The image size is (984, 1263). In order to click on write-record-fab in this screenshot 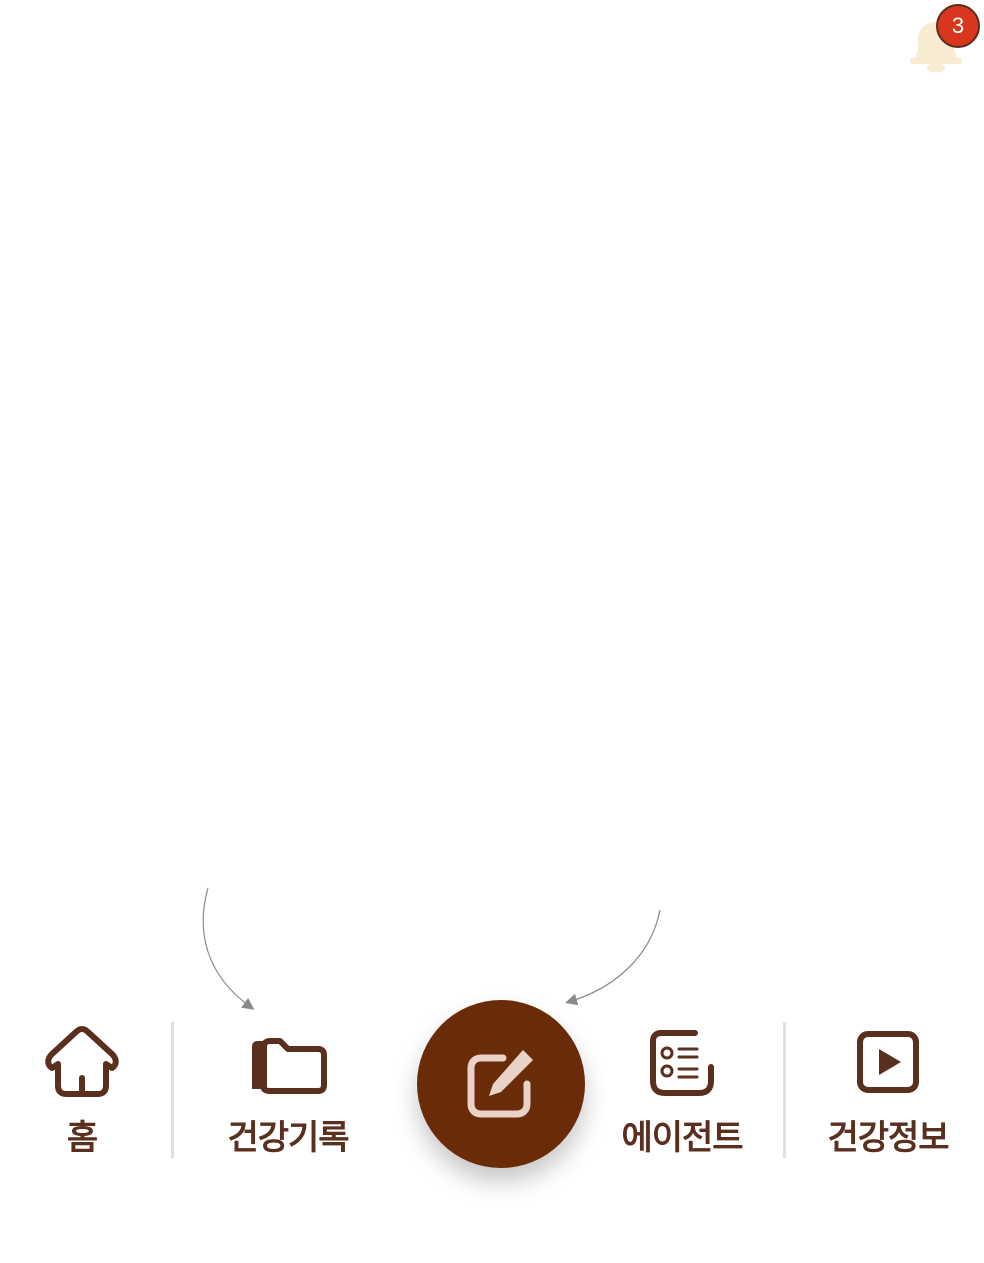, I will do `click(501, 1084)`.